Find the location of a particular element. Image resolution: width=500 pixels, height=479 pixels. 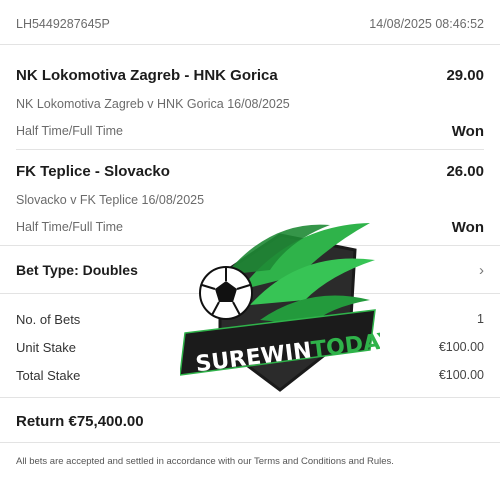

selection-2-fixture-row: Slovacko v FK Teplice 16/08/2025 is located at coordinates (250, 200).